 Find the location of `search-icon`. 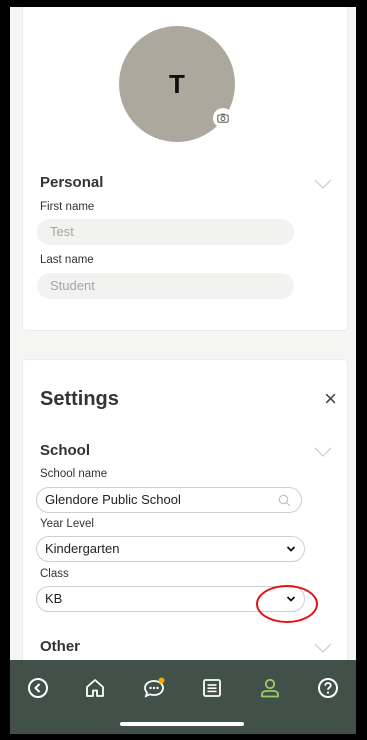

search-icon is located at coordinates (284, 500).